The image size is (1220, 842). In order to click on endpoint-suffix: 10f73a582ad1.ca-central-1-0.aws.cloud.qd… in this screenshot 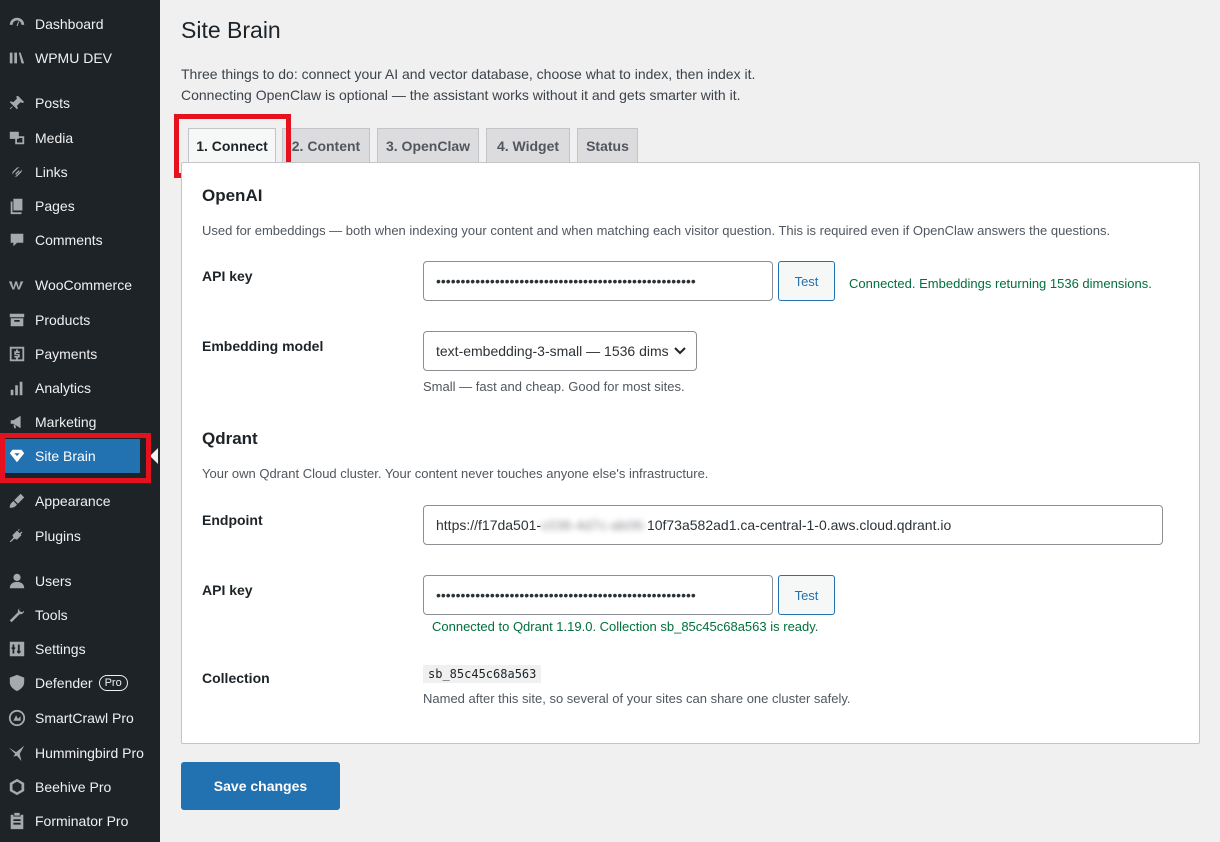, I will do `click(799, 525)`.